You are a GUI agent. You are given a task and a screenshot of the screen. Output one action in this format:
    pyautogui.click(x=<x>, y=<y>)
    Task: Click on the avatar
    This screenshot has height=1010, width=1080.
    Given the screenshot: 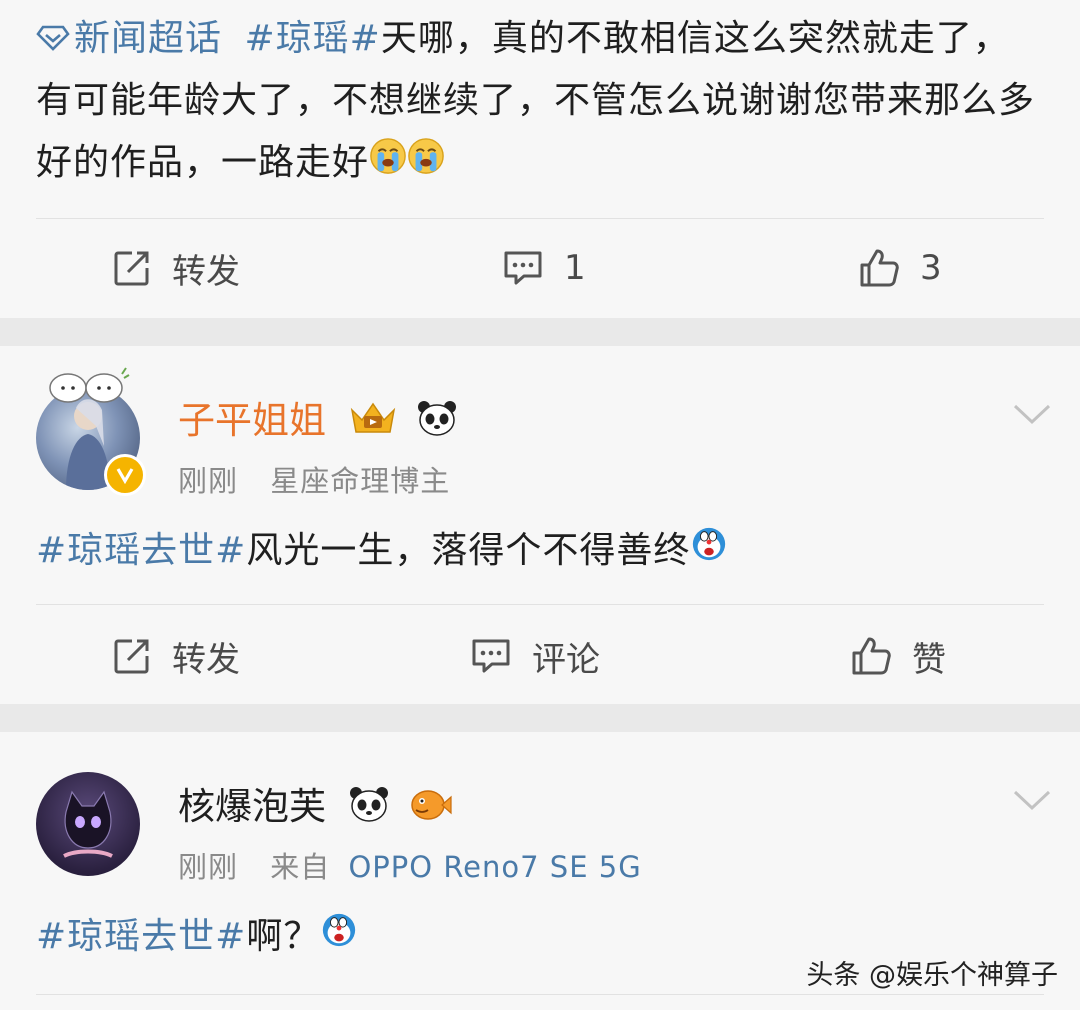 What is the action you would take?
    pyautogui.click(x=88, y=824)
    